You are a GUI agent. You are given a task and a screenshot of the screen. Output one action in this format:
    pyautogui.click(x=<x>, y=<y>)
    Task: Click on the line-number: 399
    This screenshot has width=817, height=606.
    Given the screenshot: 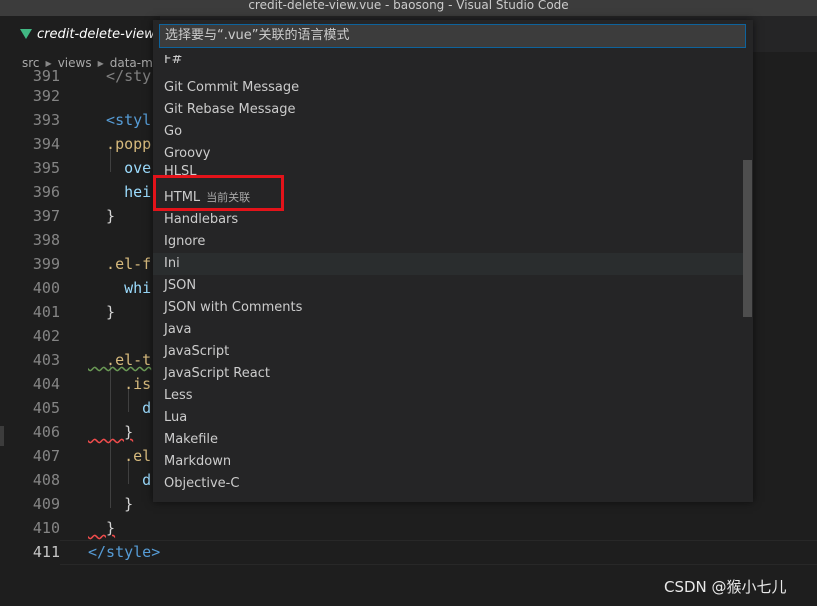 What is the action you would take?
    pyautogui.click(x=46, y=264)
    